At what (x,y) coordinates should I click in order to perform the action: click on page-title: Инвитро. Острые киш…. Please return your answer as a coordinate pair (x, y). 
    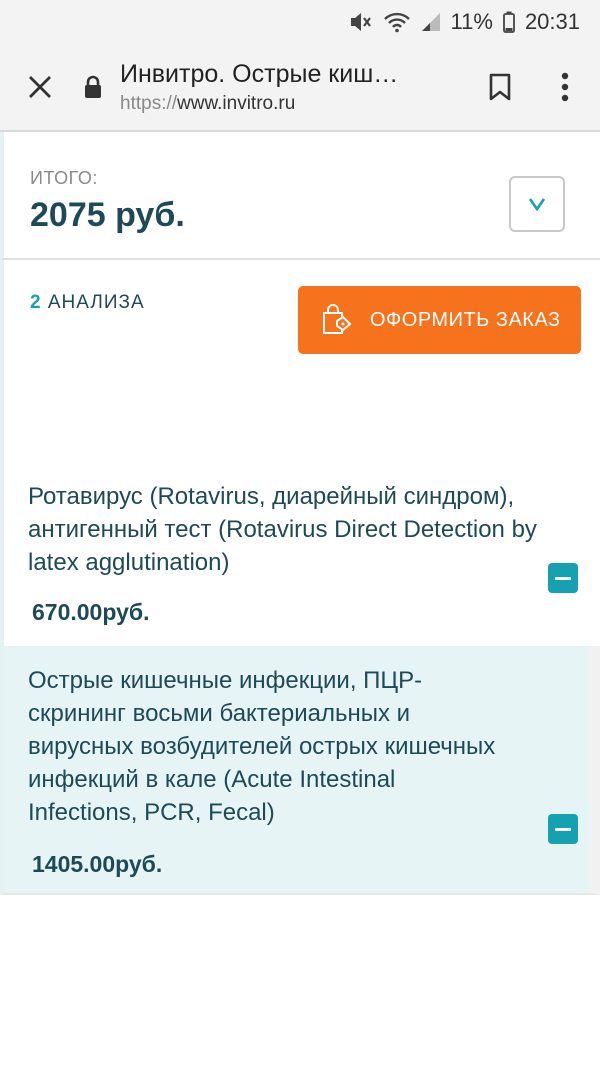
    Looking at the image, I should click on (259, 73).